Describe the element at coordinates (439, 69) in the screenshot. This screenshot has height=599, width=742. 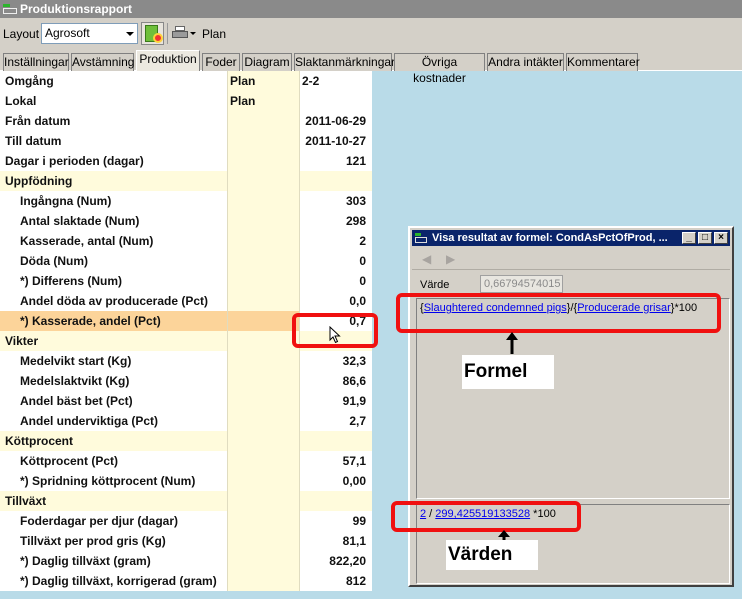
I see `tab-ovriga-kostnader: Övriga kostnader` at that location.